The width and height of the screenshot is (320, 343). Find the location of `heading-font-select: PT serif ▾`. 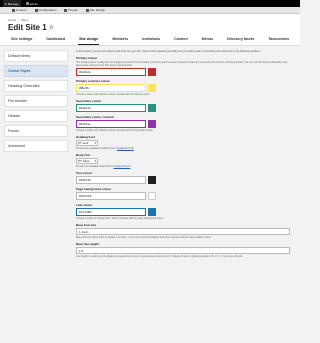

heading-font-select: PT serif ▾ is located at coordinates (87, 143).